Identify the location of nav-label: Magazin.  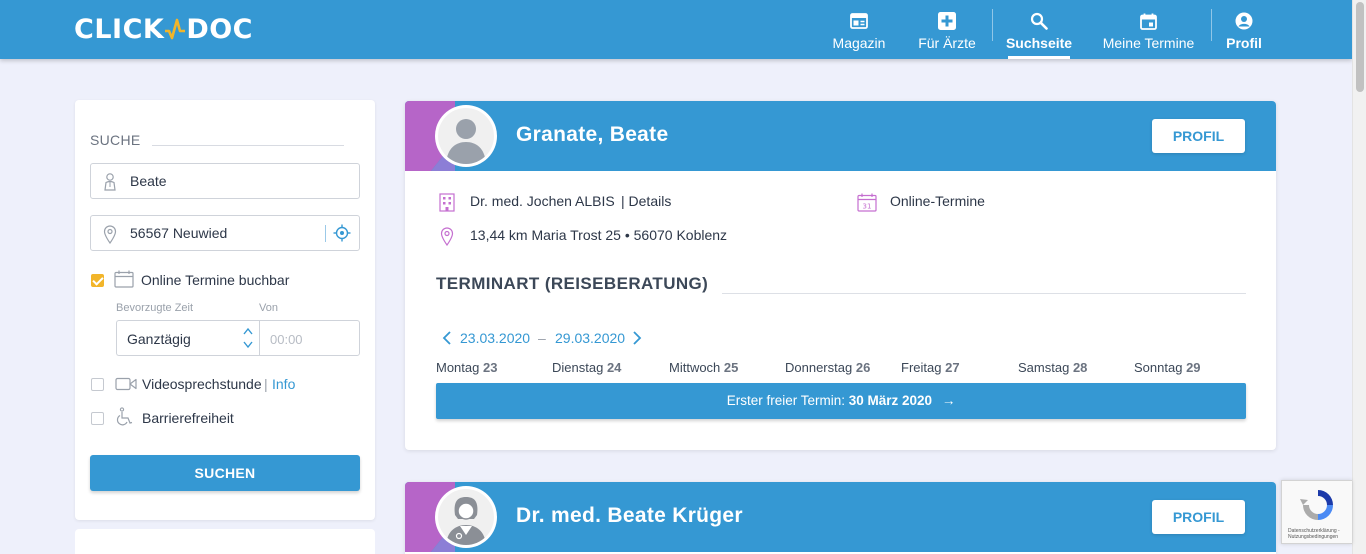
(859, 43).